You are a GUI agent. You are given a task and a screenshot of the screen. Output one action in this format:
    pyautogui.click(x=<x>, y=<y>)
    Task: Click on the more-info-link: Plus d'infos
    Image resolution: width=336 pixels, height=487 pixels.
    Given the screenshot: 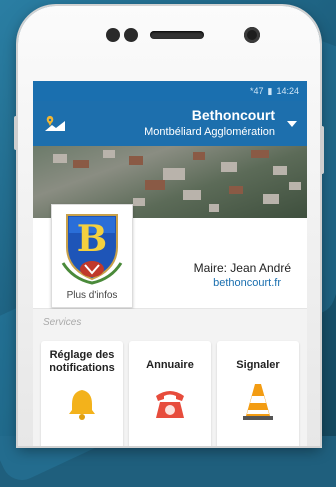 What is the action you would take?
    pyautogui.click(x=92, y=295)
    